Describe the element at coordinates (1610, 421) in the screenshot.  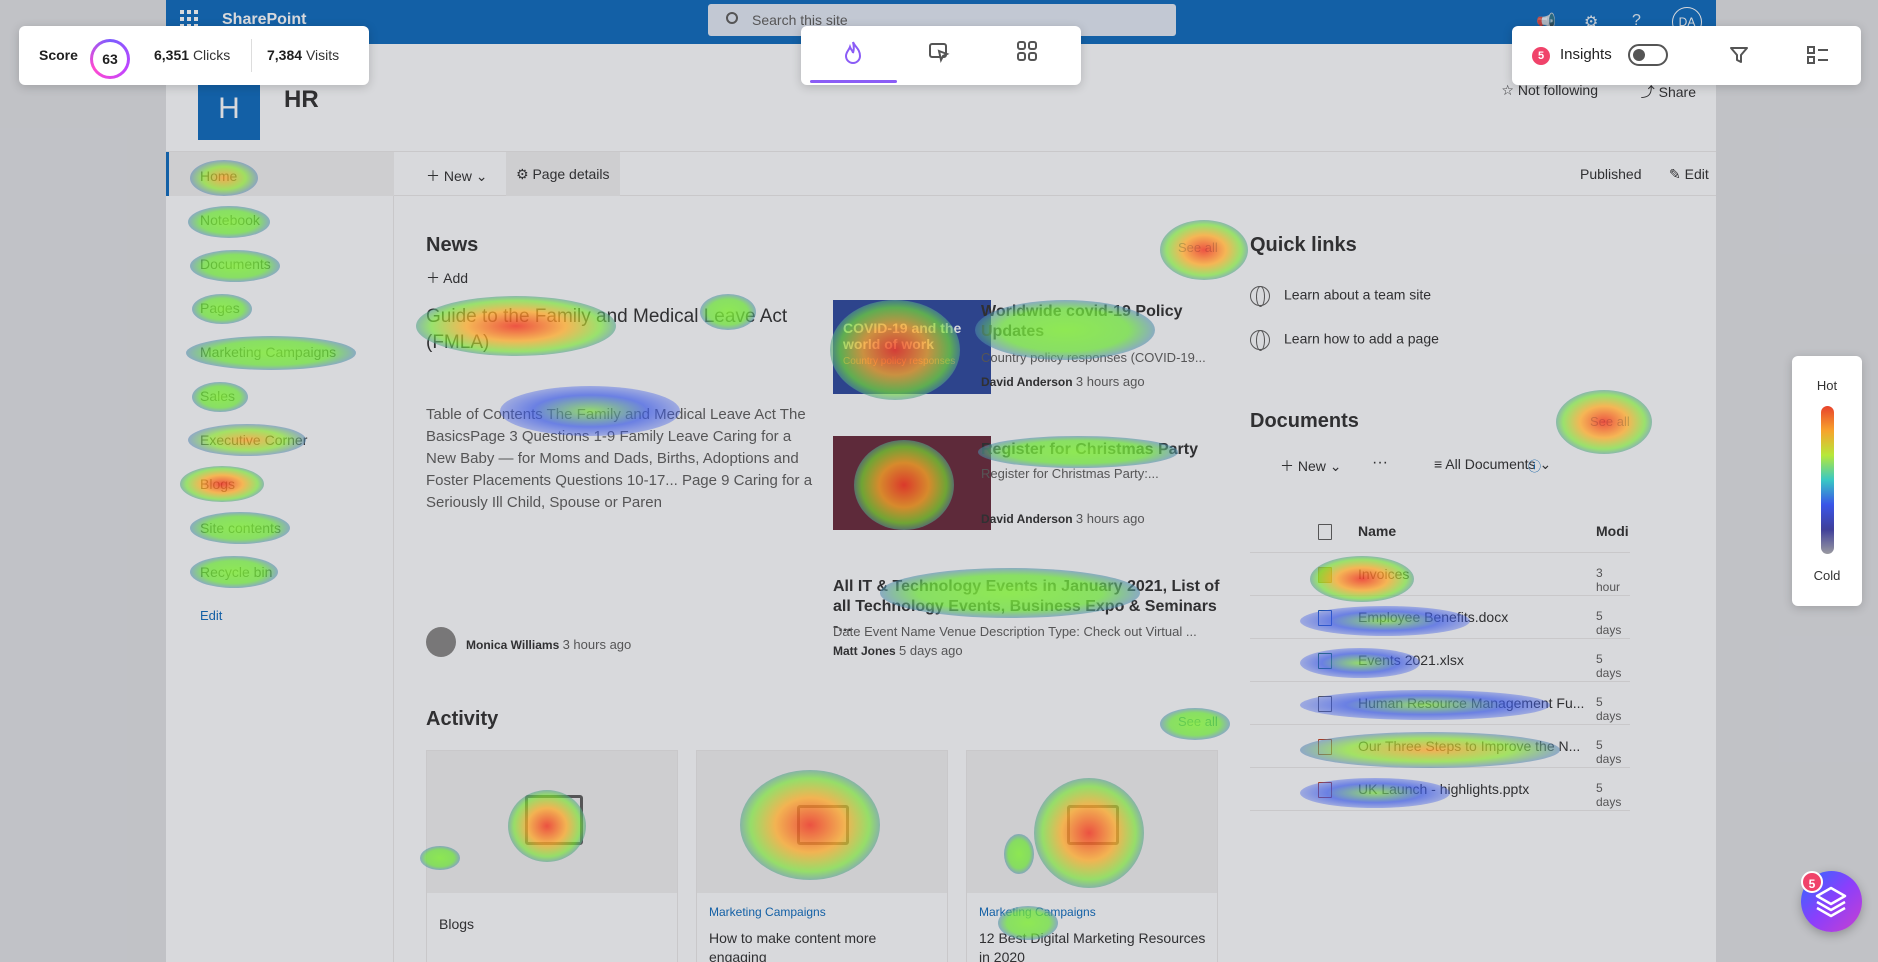
I see `documents-see-all-link: See all` at that location.